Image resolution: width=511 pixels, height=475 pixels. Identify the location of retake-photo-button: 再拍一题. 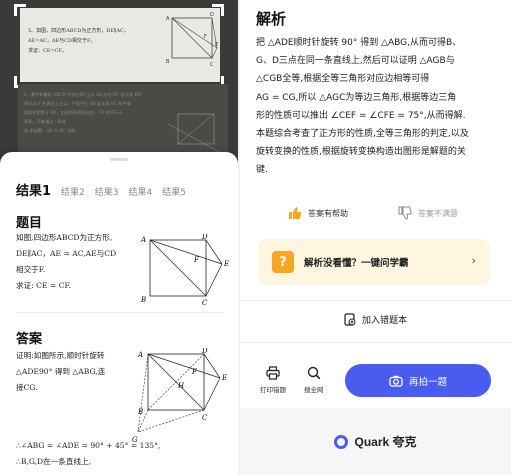
(418, 380).